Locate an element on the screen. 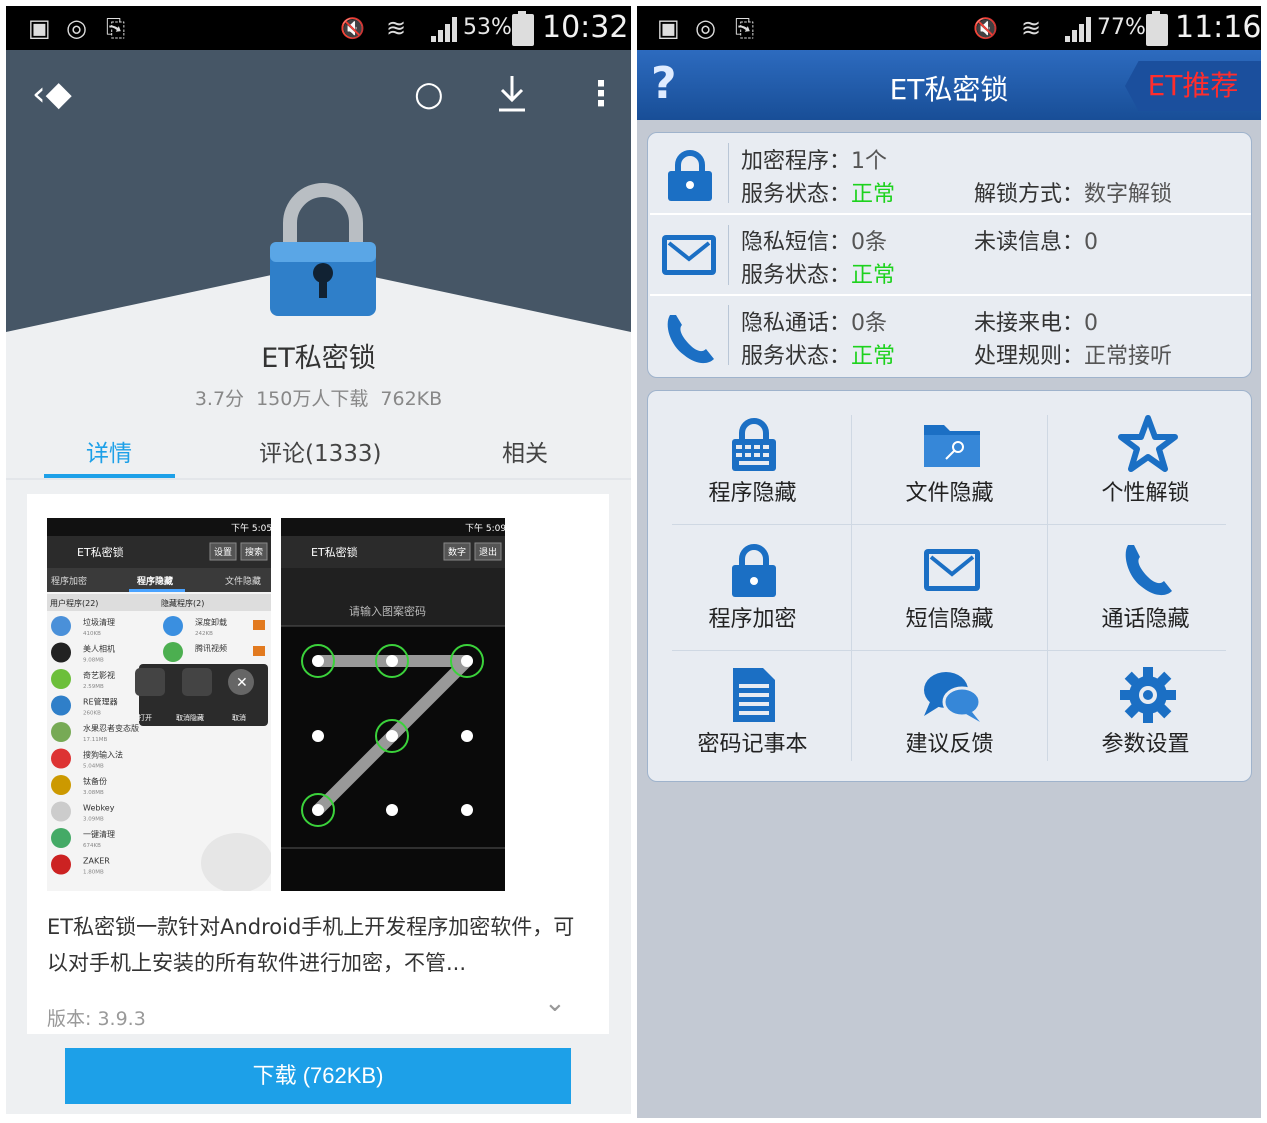 The width and height of the screenshot is (1267, 1123). recommend-button: ET推荐 is located at coordinates (1193, 86).